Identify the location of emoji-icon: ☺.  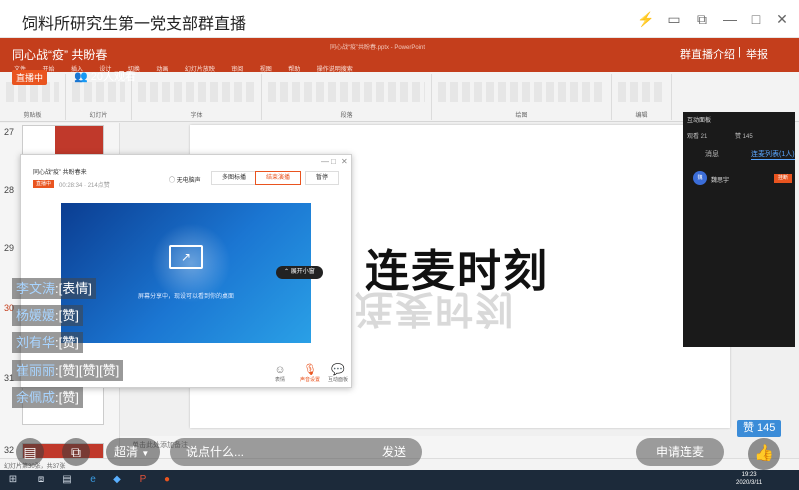
(280, 370).